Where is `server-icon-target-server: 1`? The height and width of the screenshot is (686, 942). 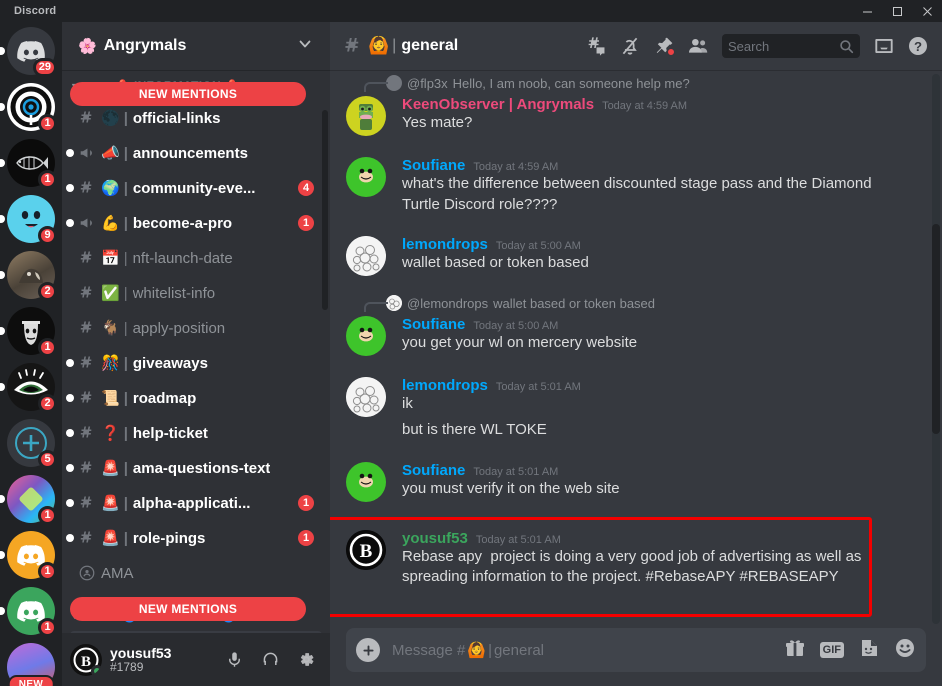 server-icon-target-server: 1 is located at coordinates (28, 108).